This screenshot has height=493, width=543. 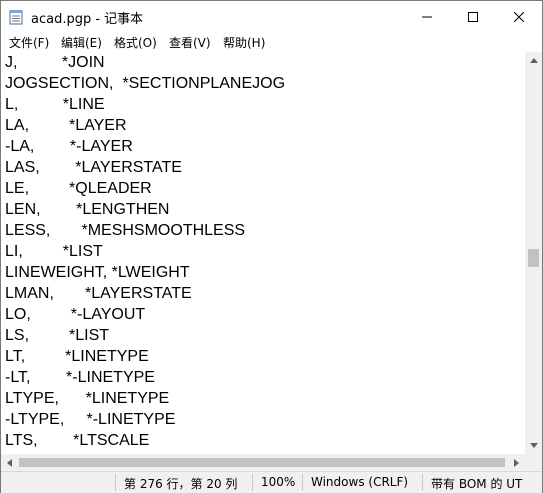 I want to click on scroll-down-button, so click(x=533, y=445).